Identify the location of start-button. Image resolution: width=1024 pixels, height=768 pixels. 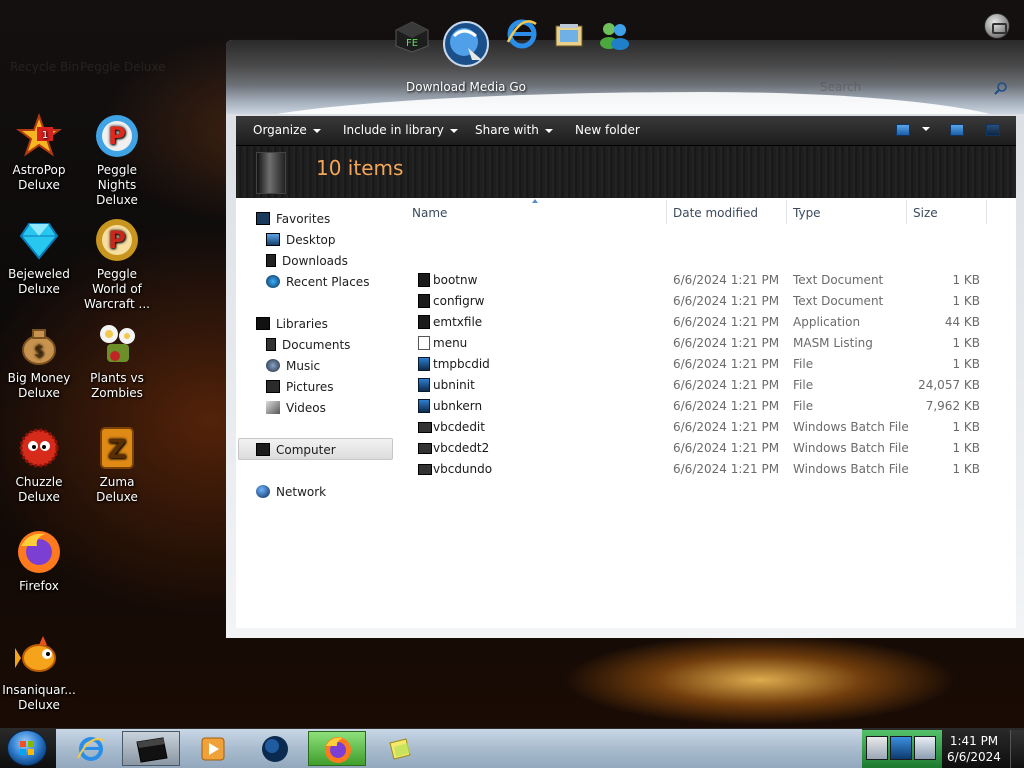
(27, 748).